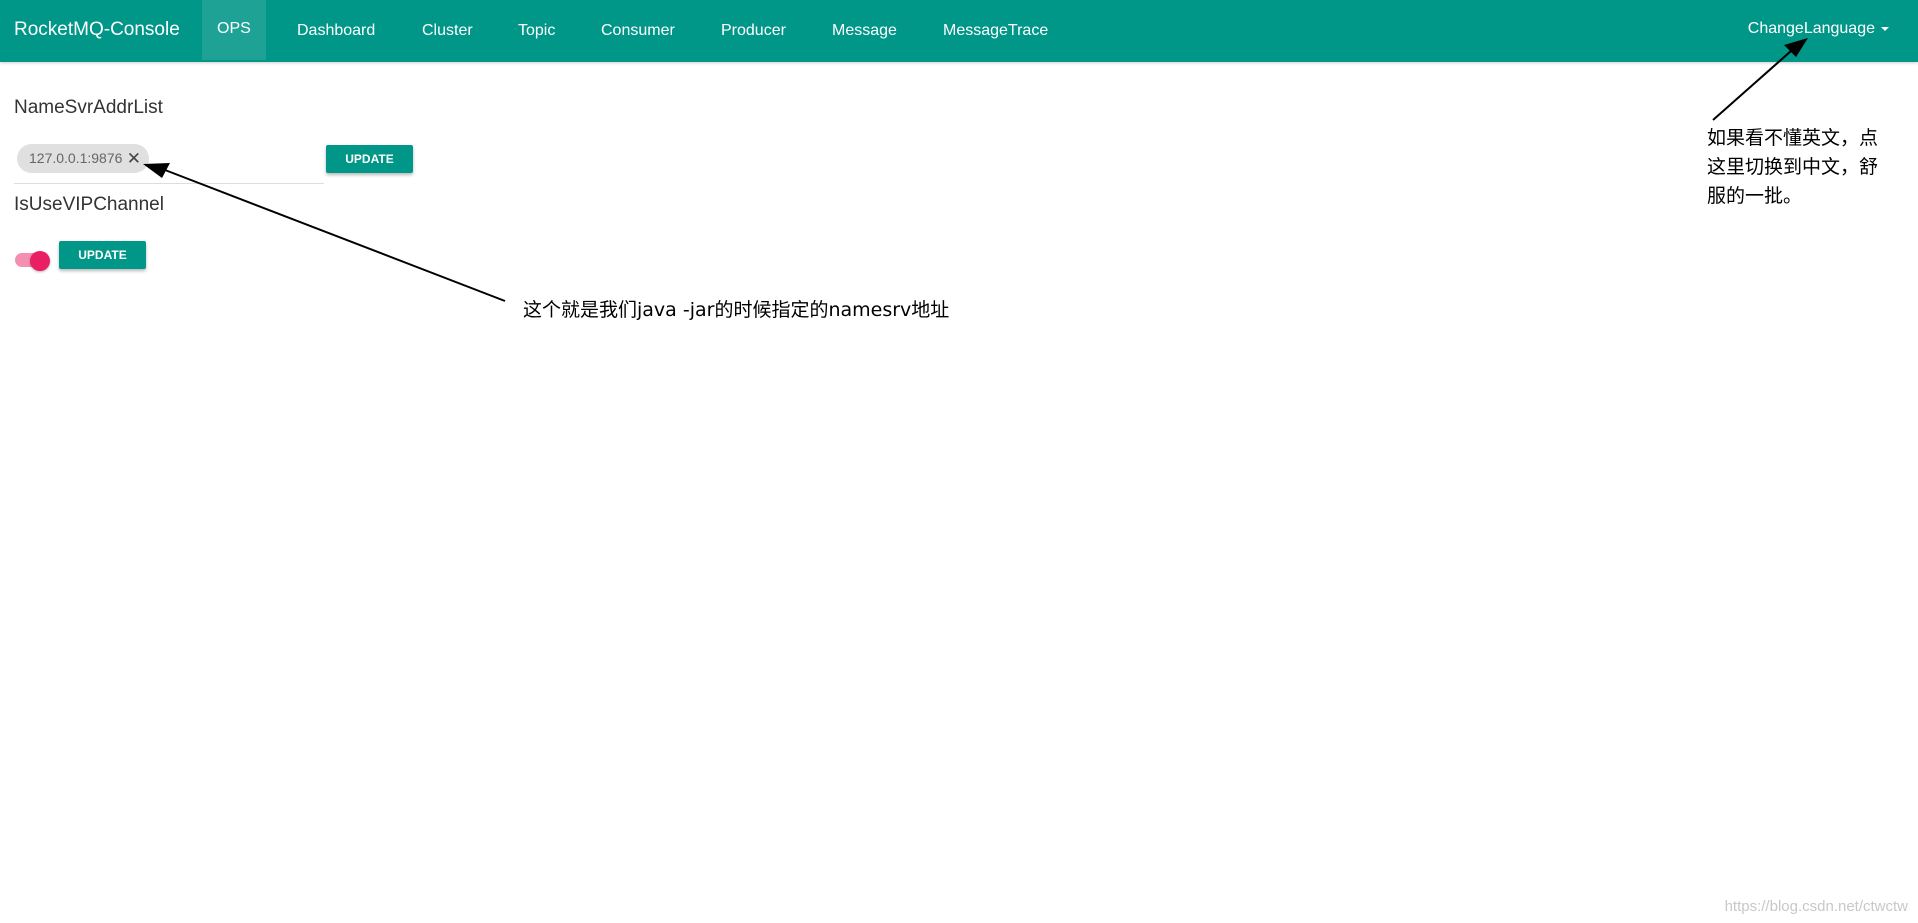 This screenshot has width=1918, height=923. What do you see at coordinates (156, 170) in the screenshot?
I see `arrowhead-namesrv-icon` at bounding box center [156, 170].